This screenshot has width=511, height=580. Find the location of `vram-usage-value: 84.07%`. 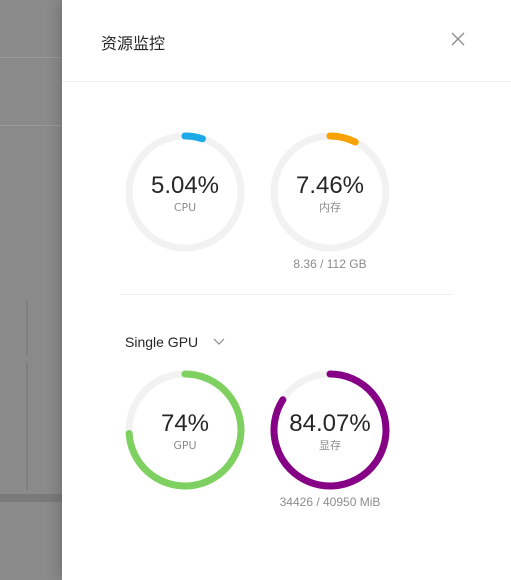

vram-usage-value: 84.07% is located at coordinates (330, 423).